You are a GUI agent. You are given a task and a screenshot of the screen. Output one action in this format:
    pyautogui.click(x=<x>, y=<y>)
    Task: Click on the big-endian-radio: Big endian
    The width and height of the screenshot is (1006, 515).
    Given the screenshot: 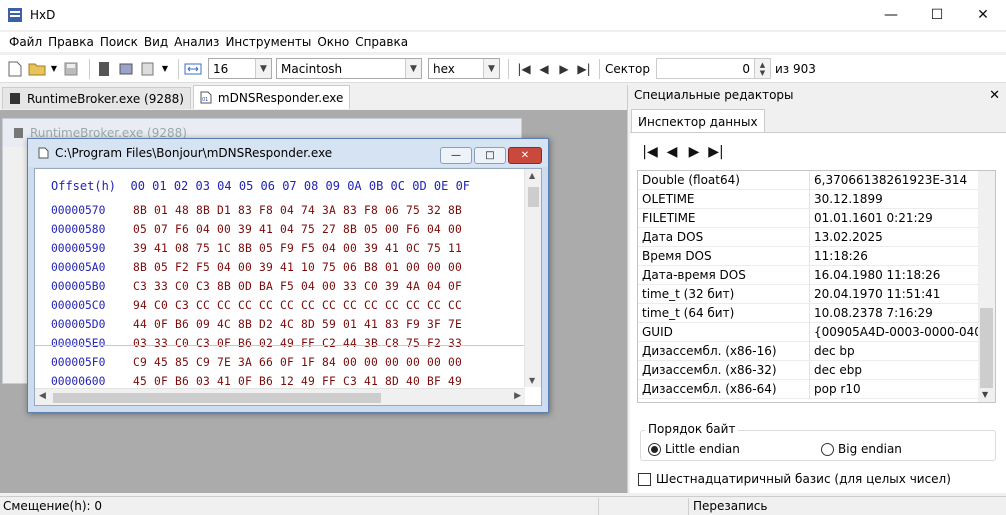 What is the action you would take?
    pyautogui.click(x=861, y=449)
    